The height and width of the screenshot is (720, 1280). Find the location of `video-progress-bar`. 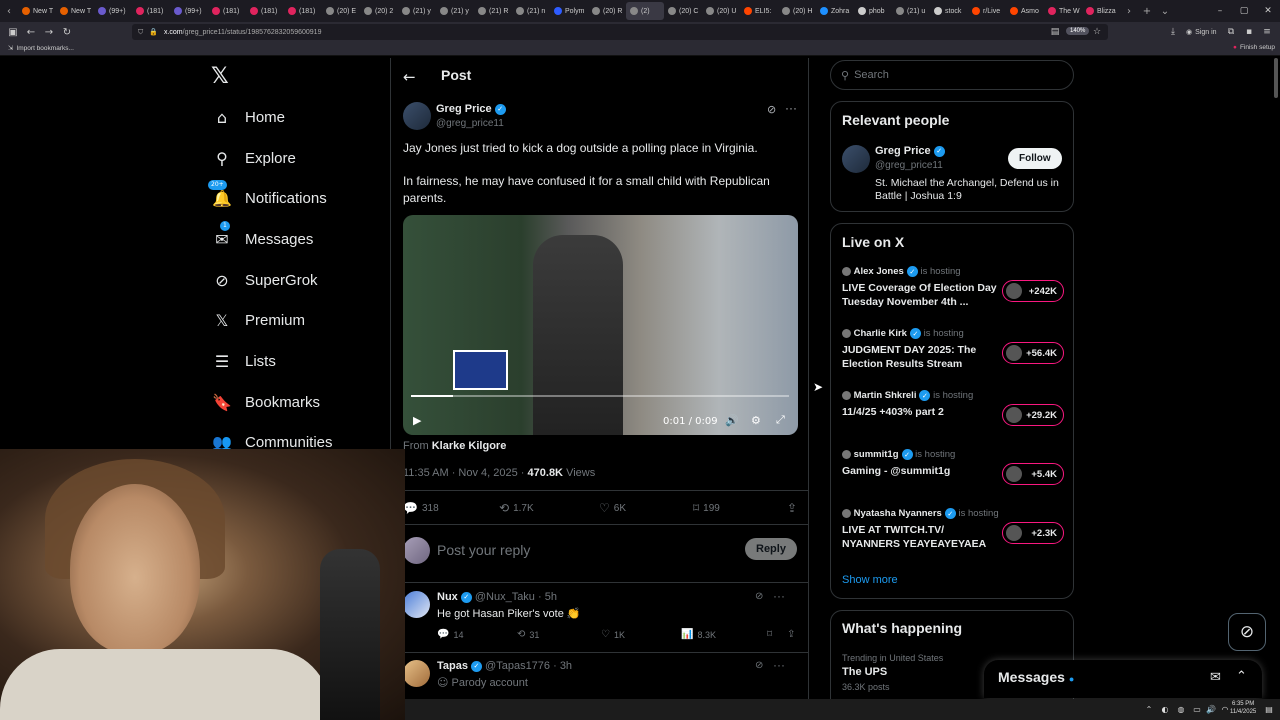

video-progress-bar is located at coordinates (600, 396).